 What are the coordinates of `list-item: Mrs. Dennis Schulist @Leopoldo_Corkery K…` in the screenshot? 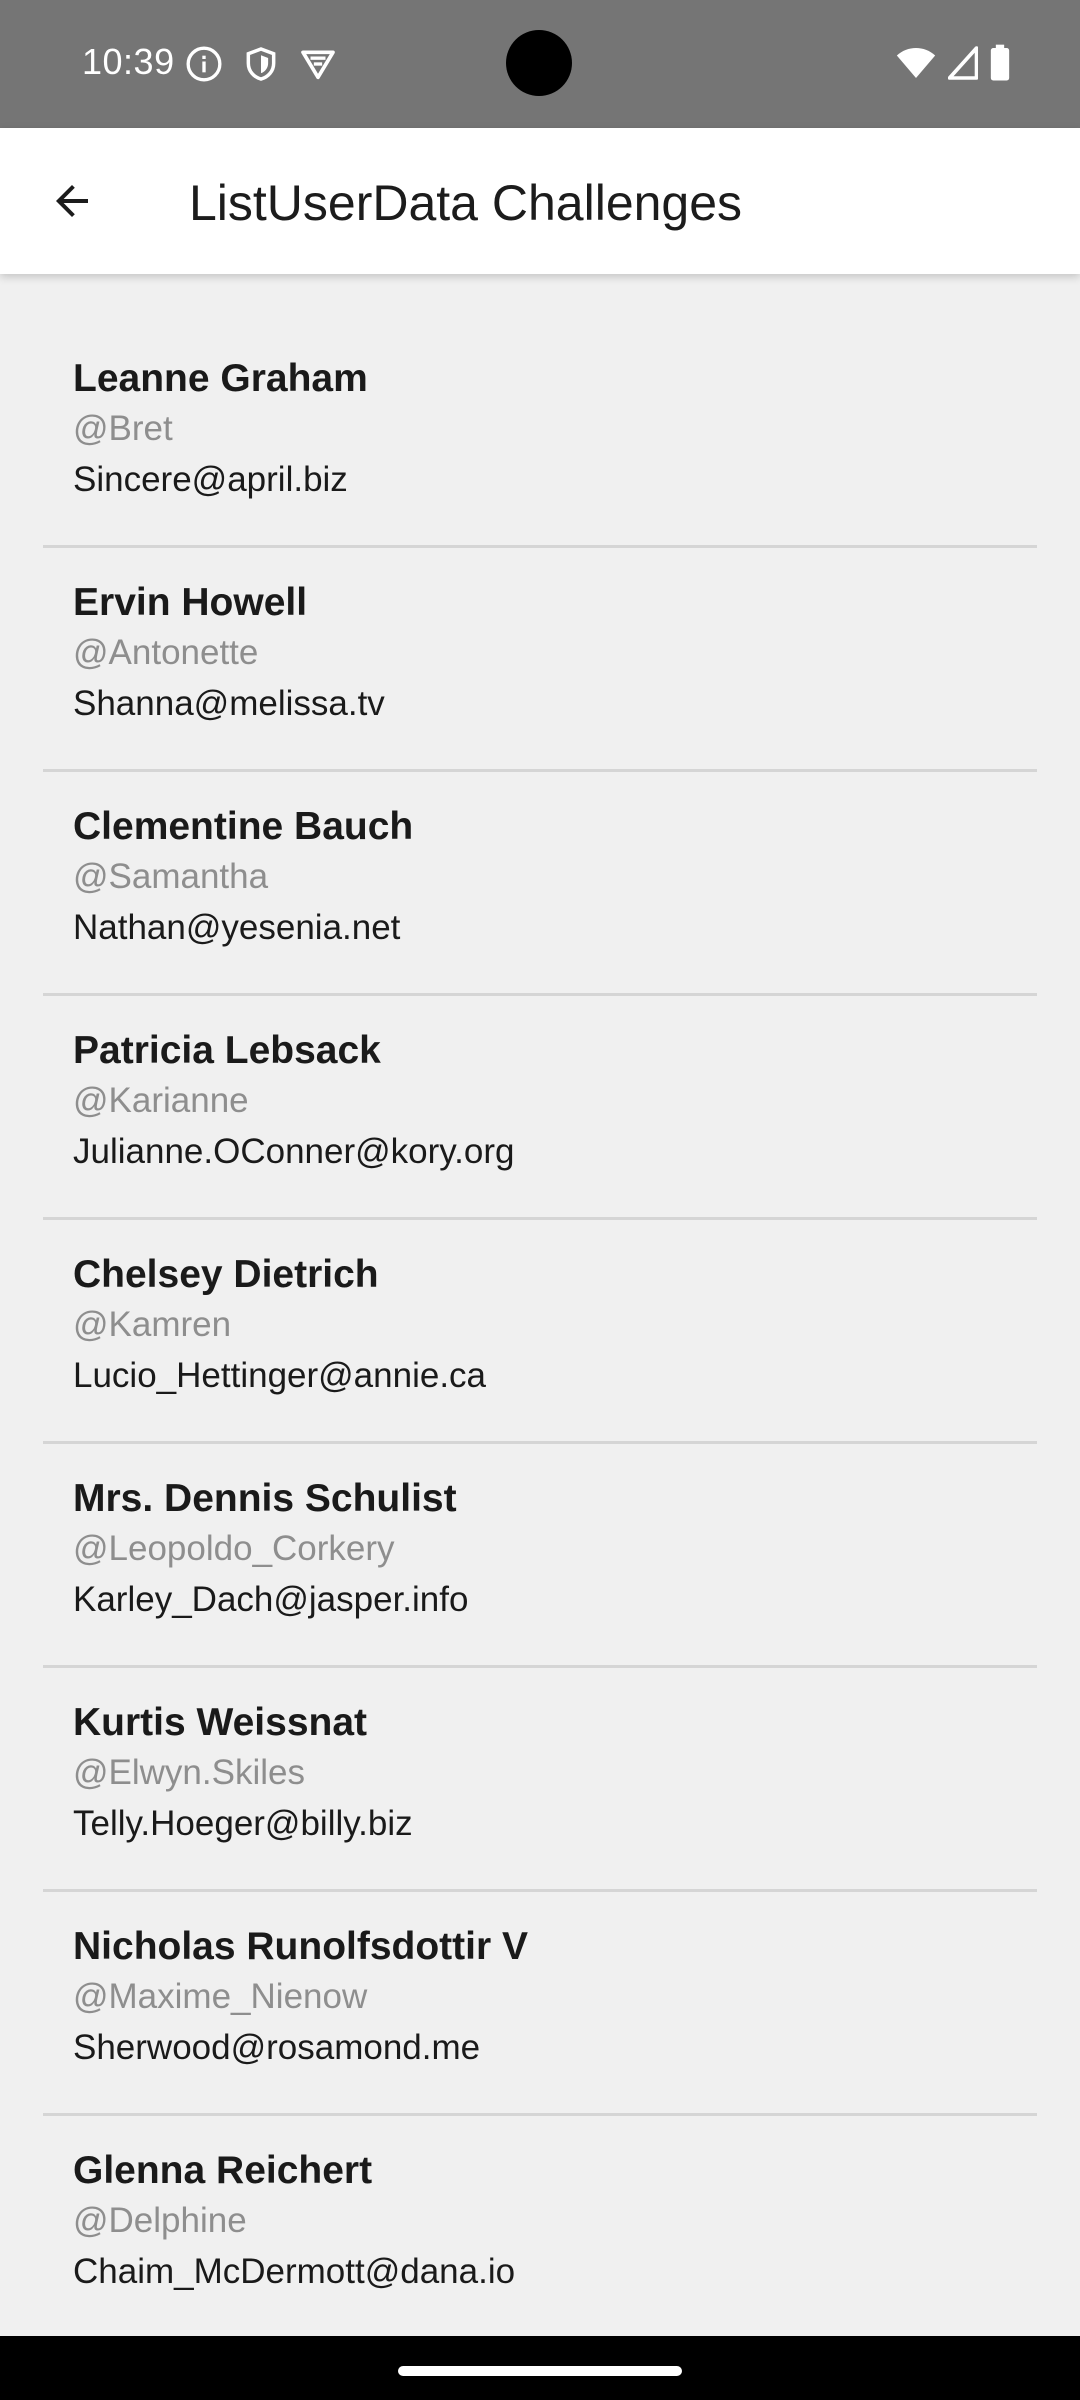 It's located at (540, 1556).